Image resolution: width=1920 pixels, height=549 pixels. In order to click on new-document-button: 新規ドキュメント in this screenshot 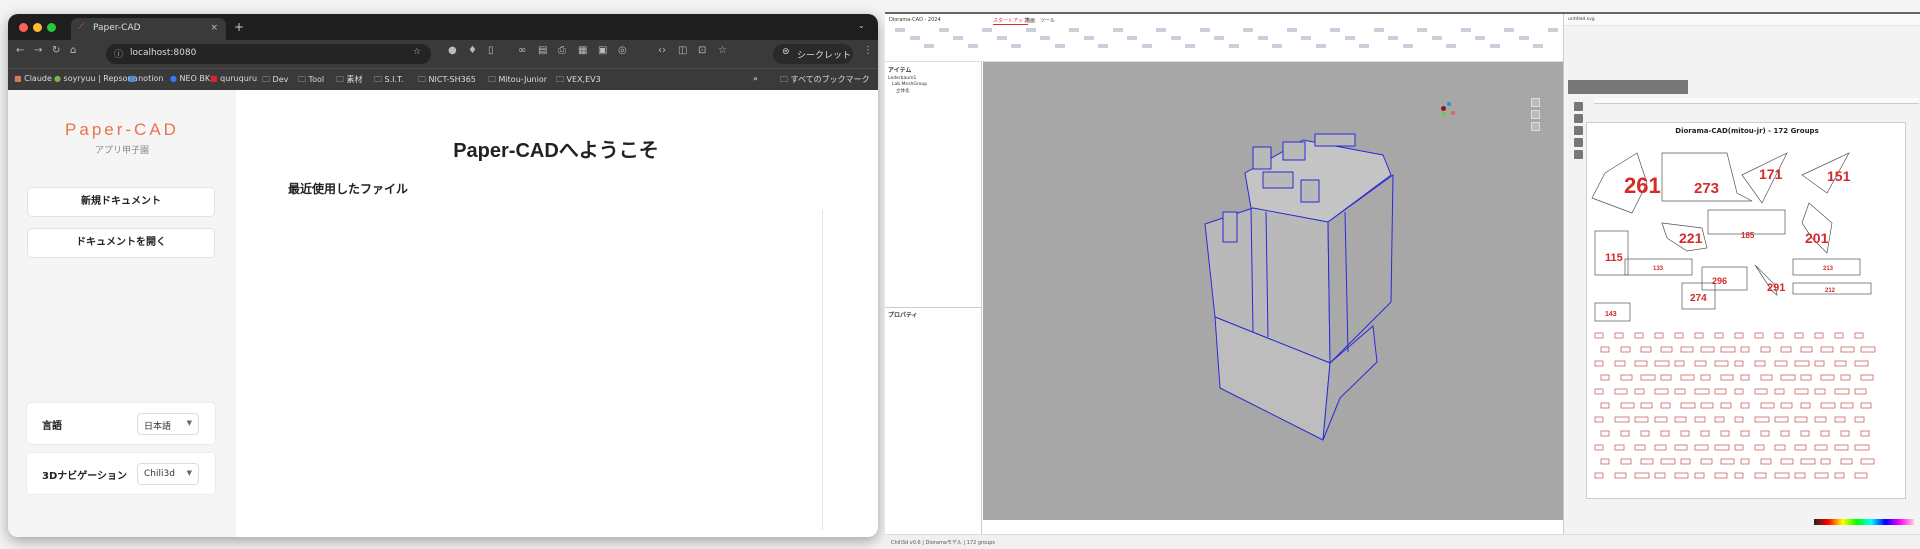, I will do `click(121, 202)`.